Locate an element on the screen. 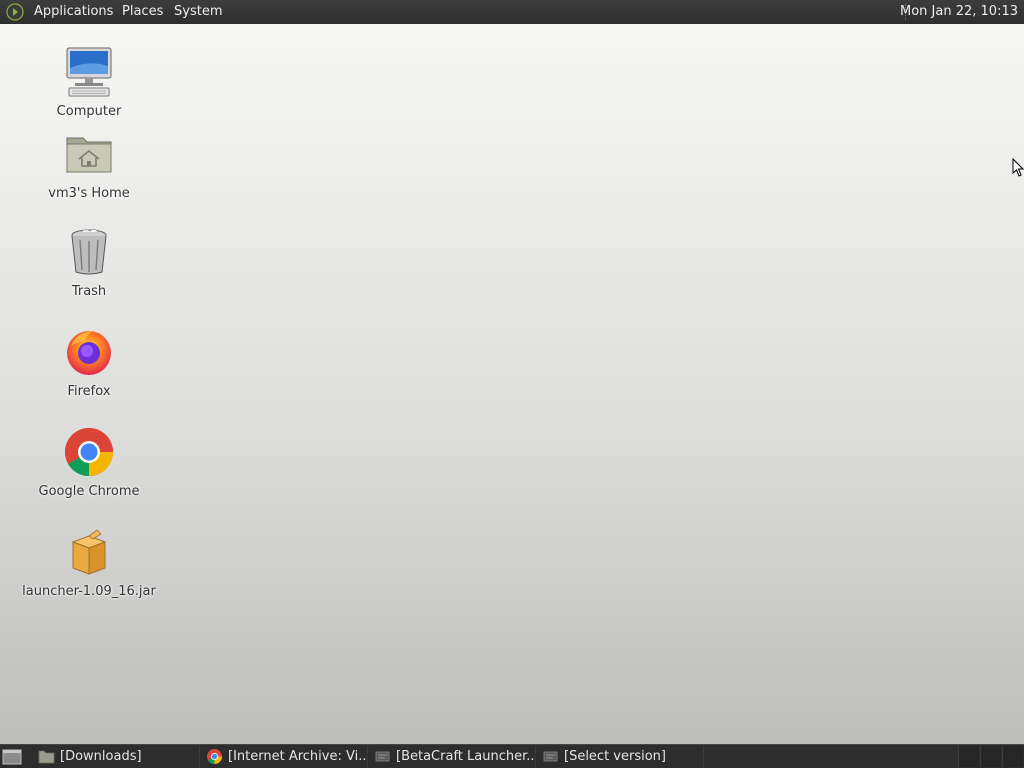 The height and width of the screenshot is (768, 1024). trash-icon is located at coordinates (89, 251).